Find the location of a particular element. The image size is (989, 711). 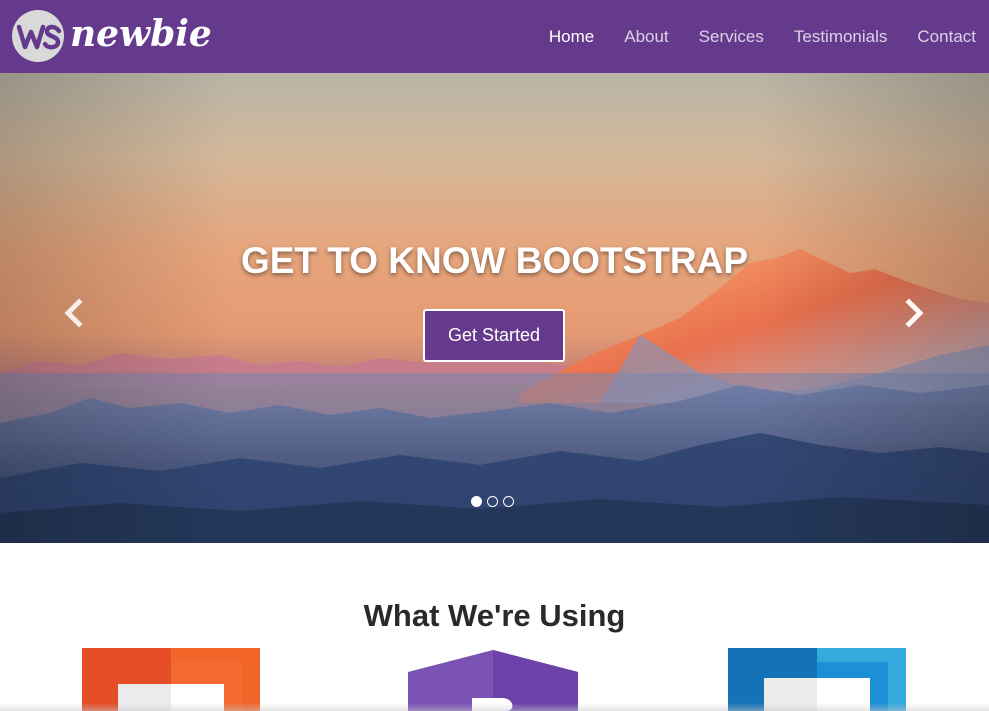

nav-item-about: About is located at coordinates (646, 37).